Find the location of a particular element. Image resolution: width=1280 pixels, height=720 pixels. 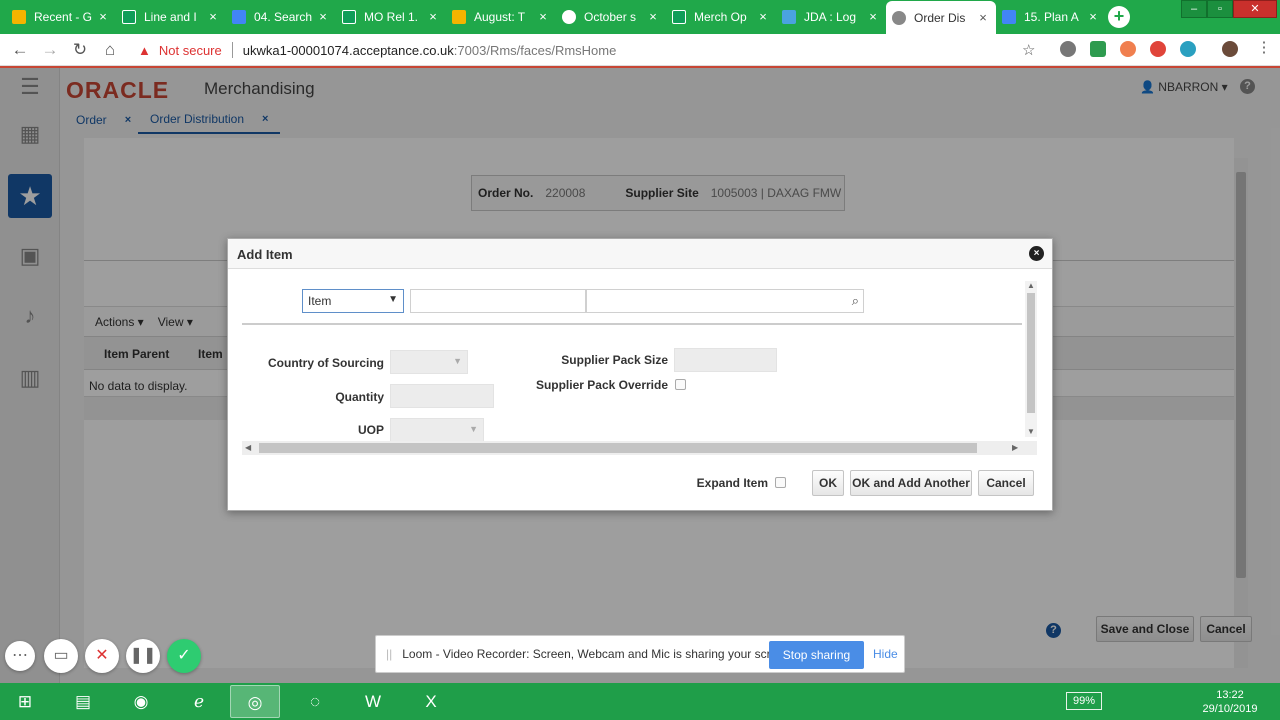

tab-label: Line and I is located at coordinates (170, 16).